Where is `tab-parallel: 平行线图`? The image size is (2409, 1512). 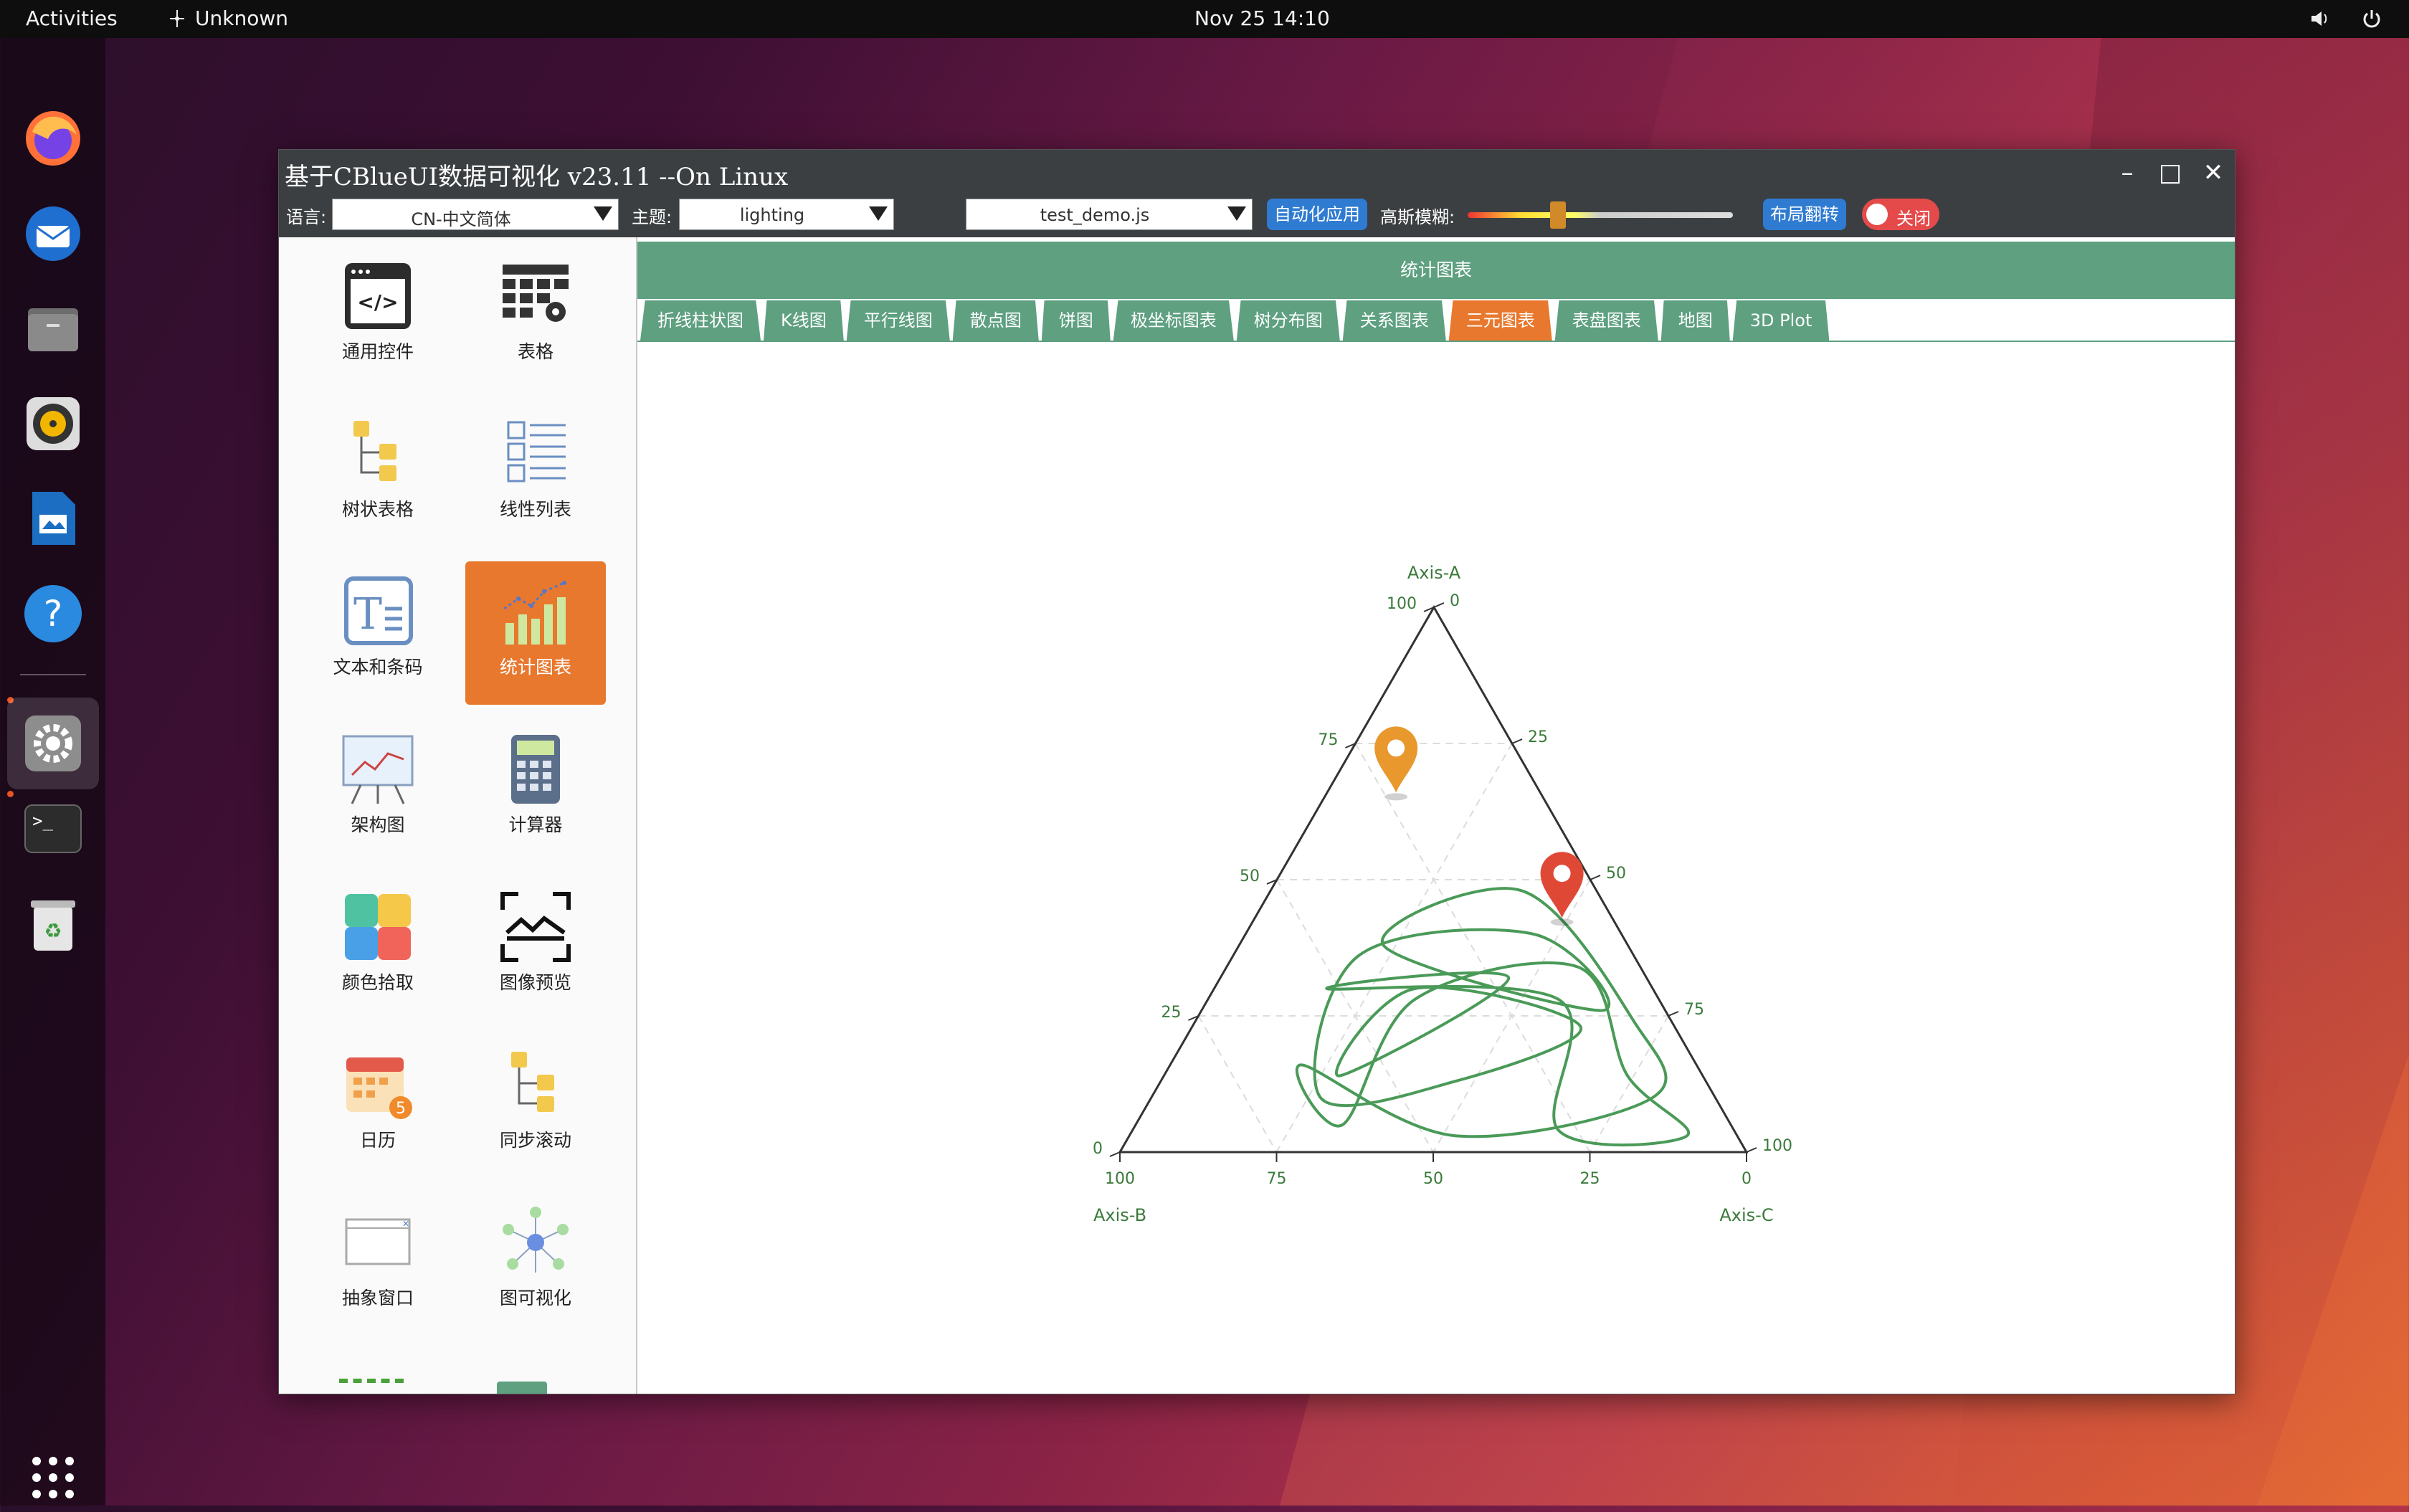 tab-parallel: 平行线图 is located at coordinates (898, 320).